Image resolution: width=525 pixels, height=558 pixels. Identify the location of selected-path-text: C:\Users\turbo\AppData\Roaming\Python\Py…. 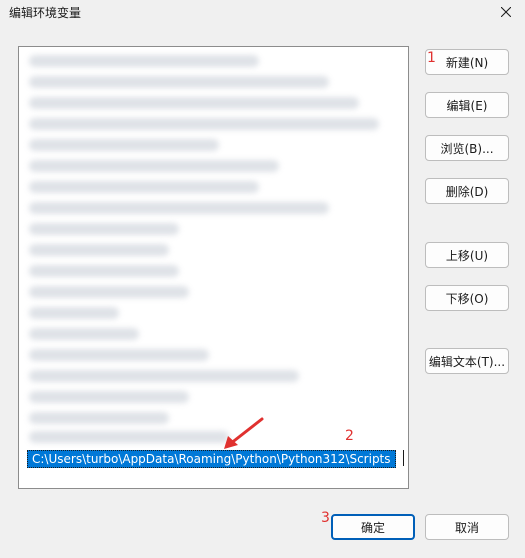
(211, 459).